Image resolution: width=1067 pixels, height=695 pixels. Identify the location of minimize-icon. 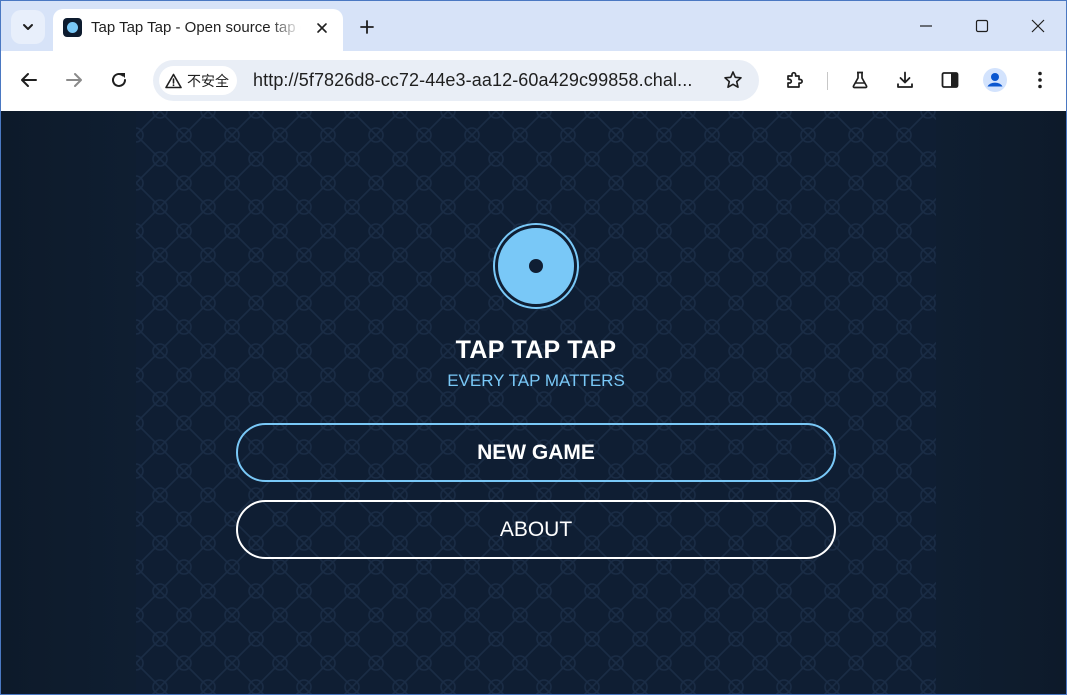
(926, 26).